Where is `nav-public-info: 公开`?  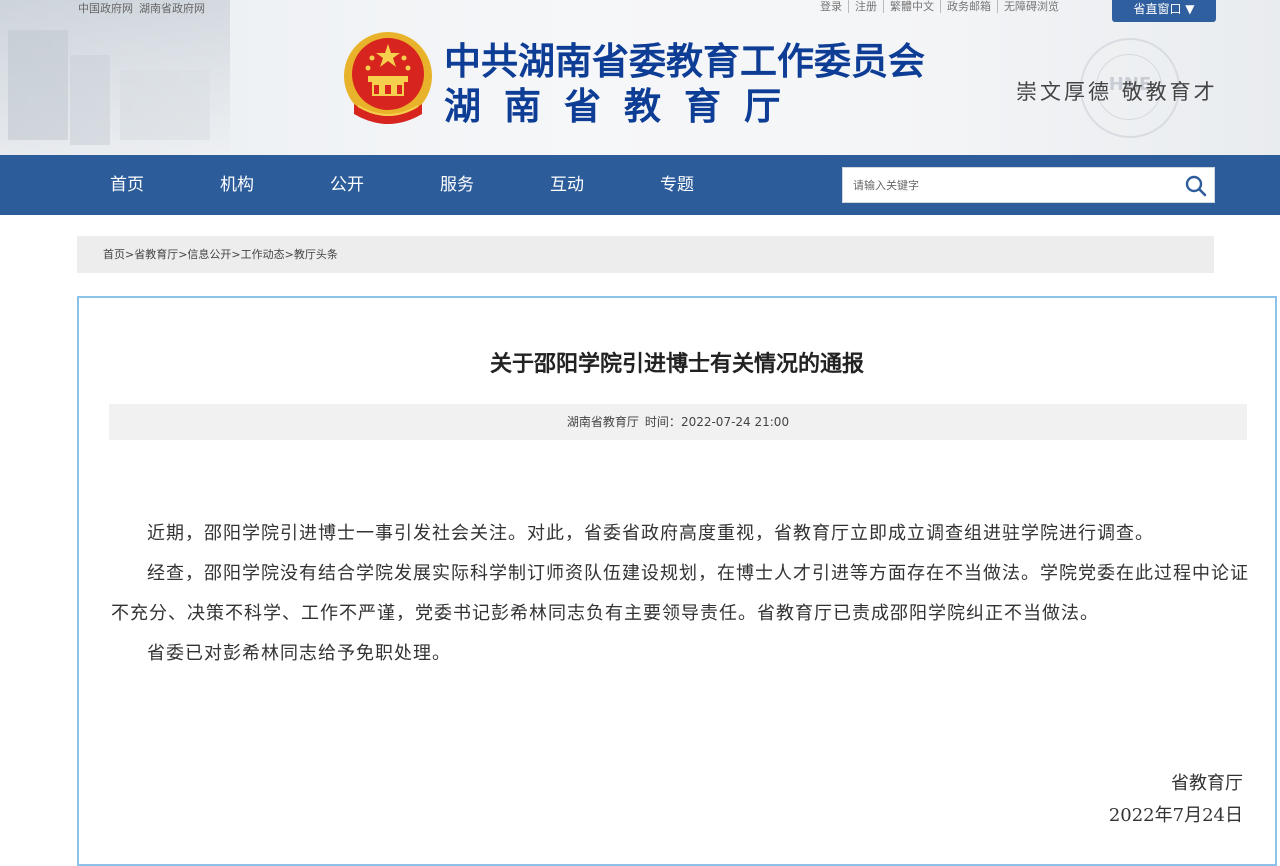
nav-public-info: 公开 is located at coordinates (347, 185).